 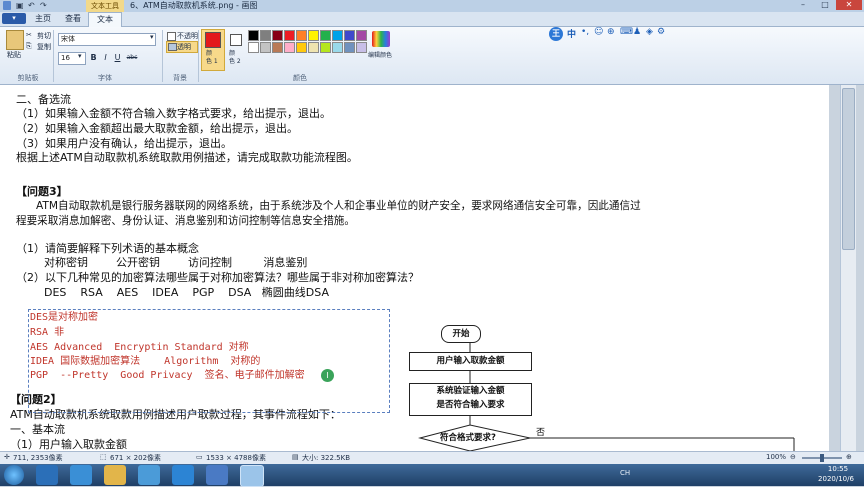 What do you see at coordinates (183, 475) in the screenshot?
I see `taskbar-ie-icon` at bounding box center [183, 475].